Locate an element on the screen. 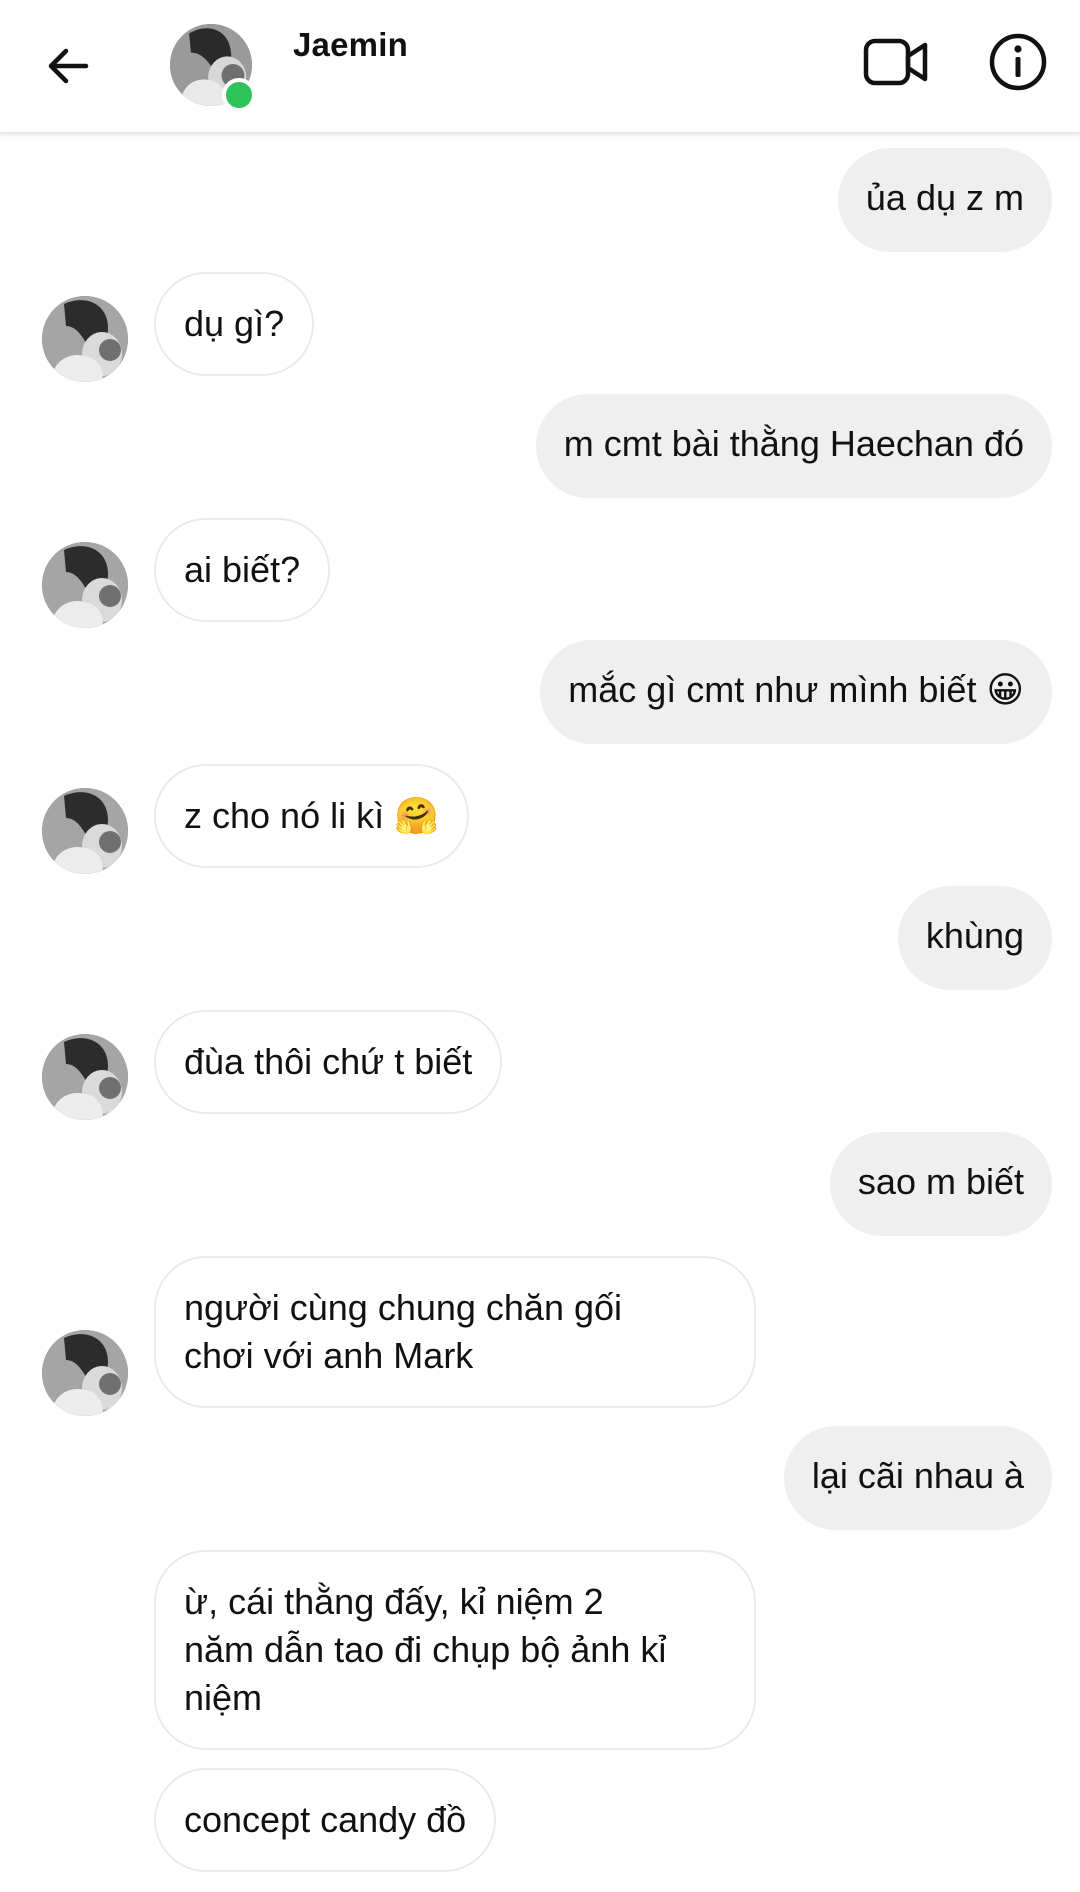 This screenshot has height=1892, width=1080. message-bubble-incoming: concept candy đồ is located at coordinates (325, 1820).